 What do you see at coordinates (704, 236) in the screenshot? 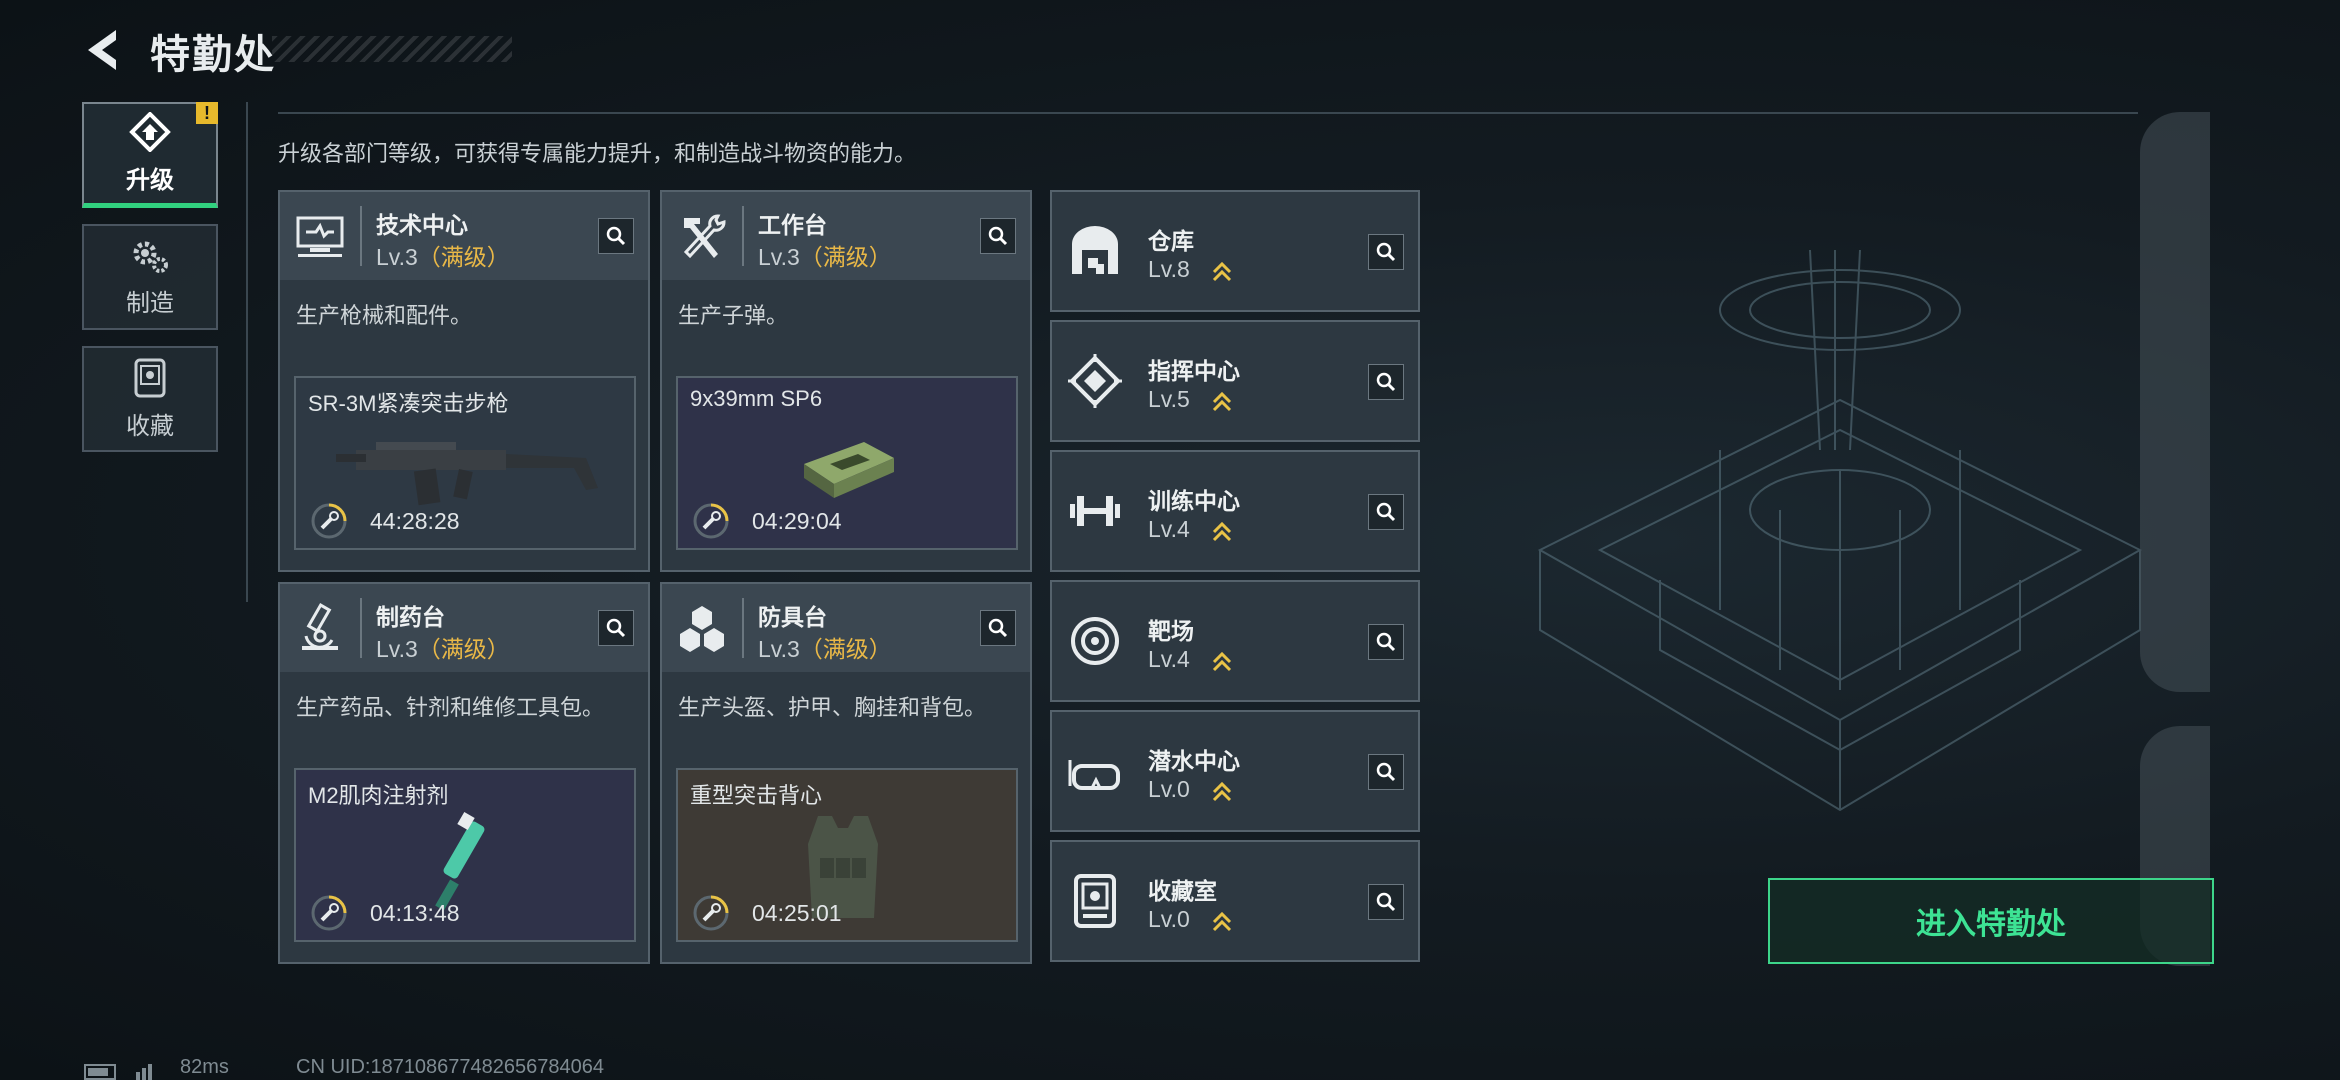
I see `tools-icon` at bounding box center [704, 236].